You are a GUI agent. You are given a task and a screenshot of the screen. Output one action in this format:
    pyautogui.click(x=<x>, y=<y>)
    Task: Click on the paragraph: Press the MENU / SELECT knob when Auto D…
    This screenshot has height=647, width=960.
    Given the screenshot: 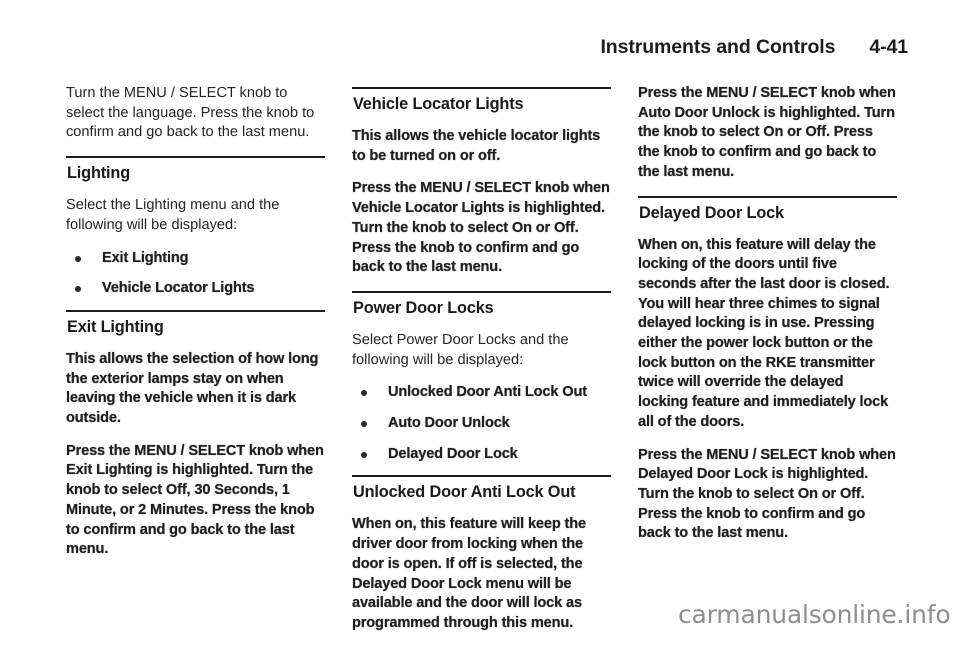 What is the action you would take?
    pyautogui.click(x=767, y=132)
    